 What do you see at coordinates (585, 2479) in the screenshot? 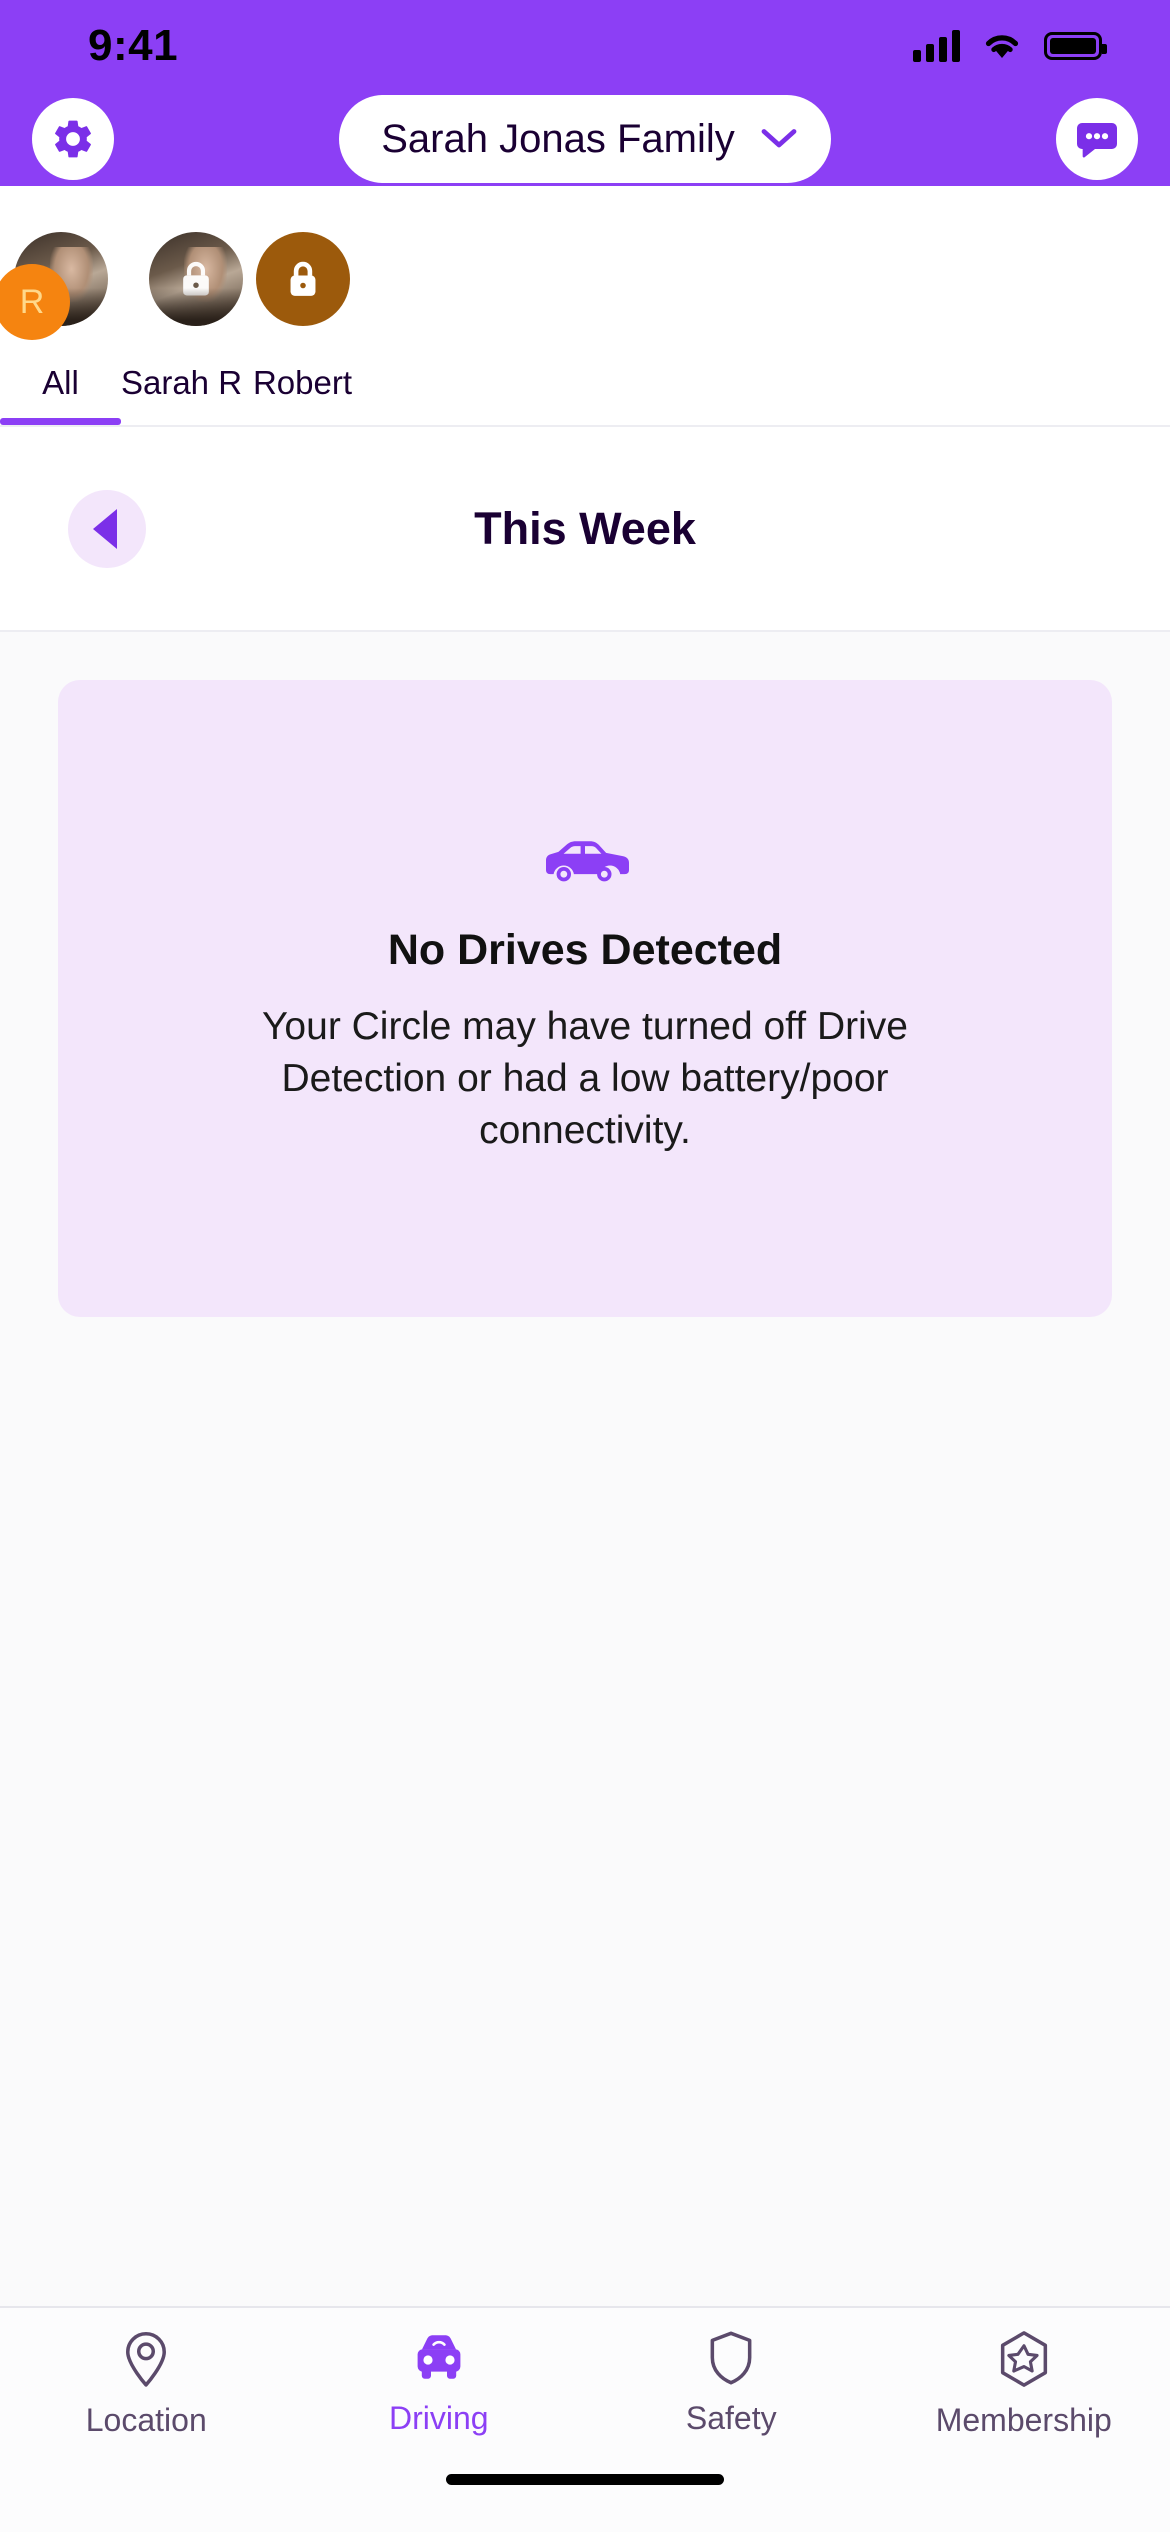
I see `home-indicator` at bounding box center [585, 2479].